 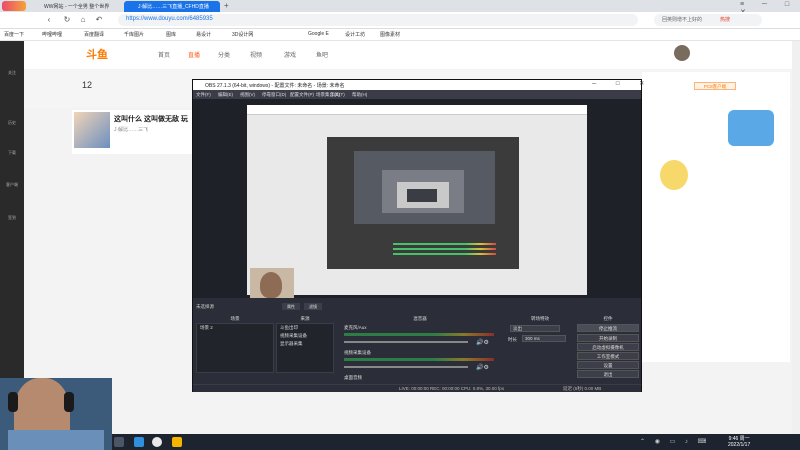 What do you see at coordinates (52, 34) in the screenshot?
I see `bookmark-item: 哔哩哔哩` at bounding box center [52, 34].